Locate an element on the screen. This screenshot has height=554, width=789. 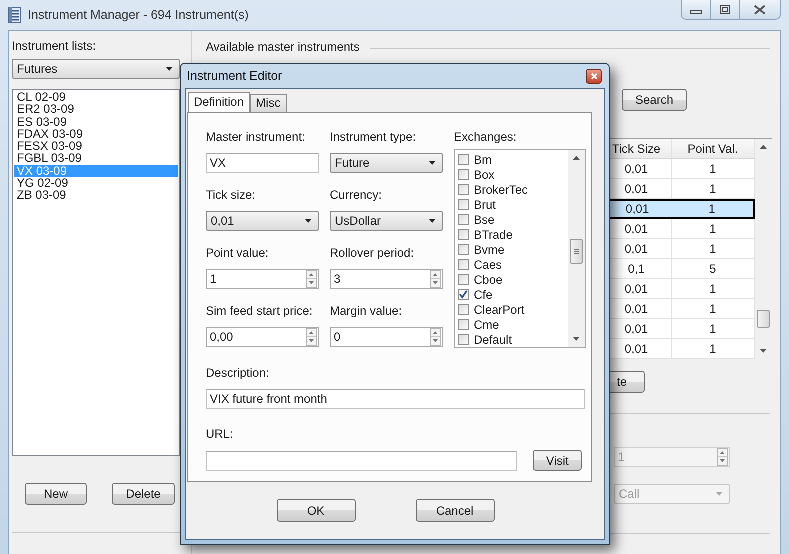
scrollbar is located at coordinates (576, 248).